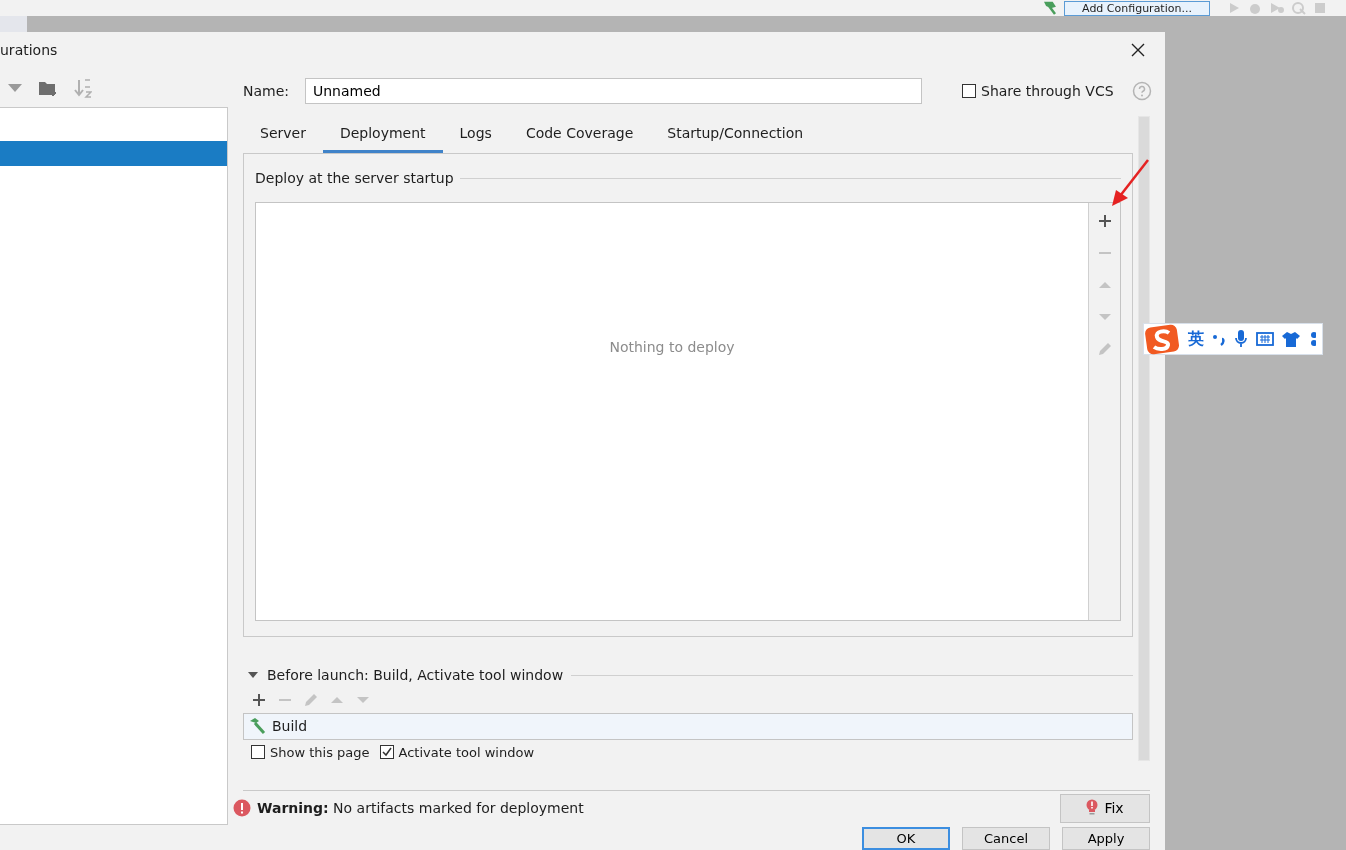 This screenshot has width=1346, height=850. Describe the element at coordinates (1144, 438) in the screenshot. I see `scrollbar` at that location.